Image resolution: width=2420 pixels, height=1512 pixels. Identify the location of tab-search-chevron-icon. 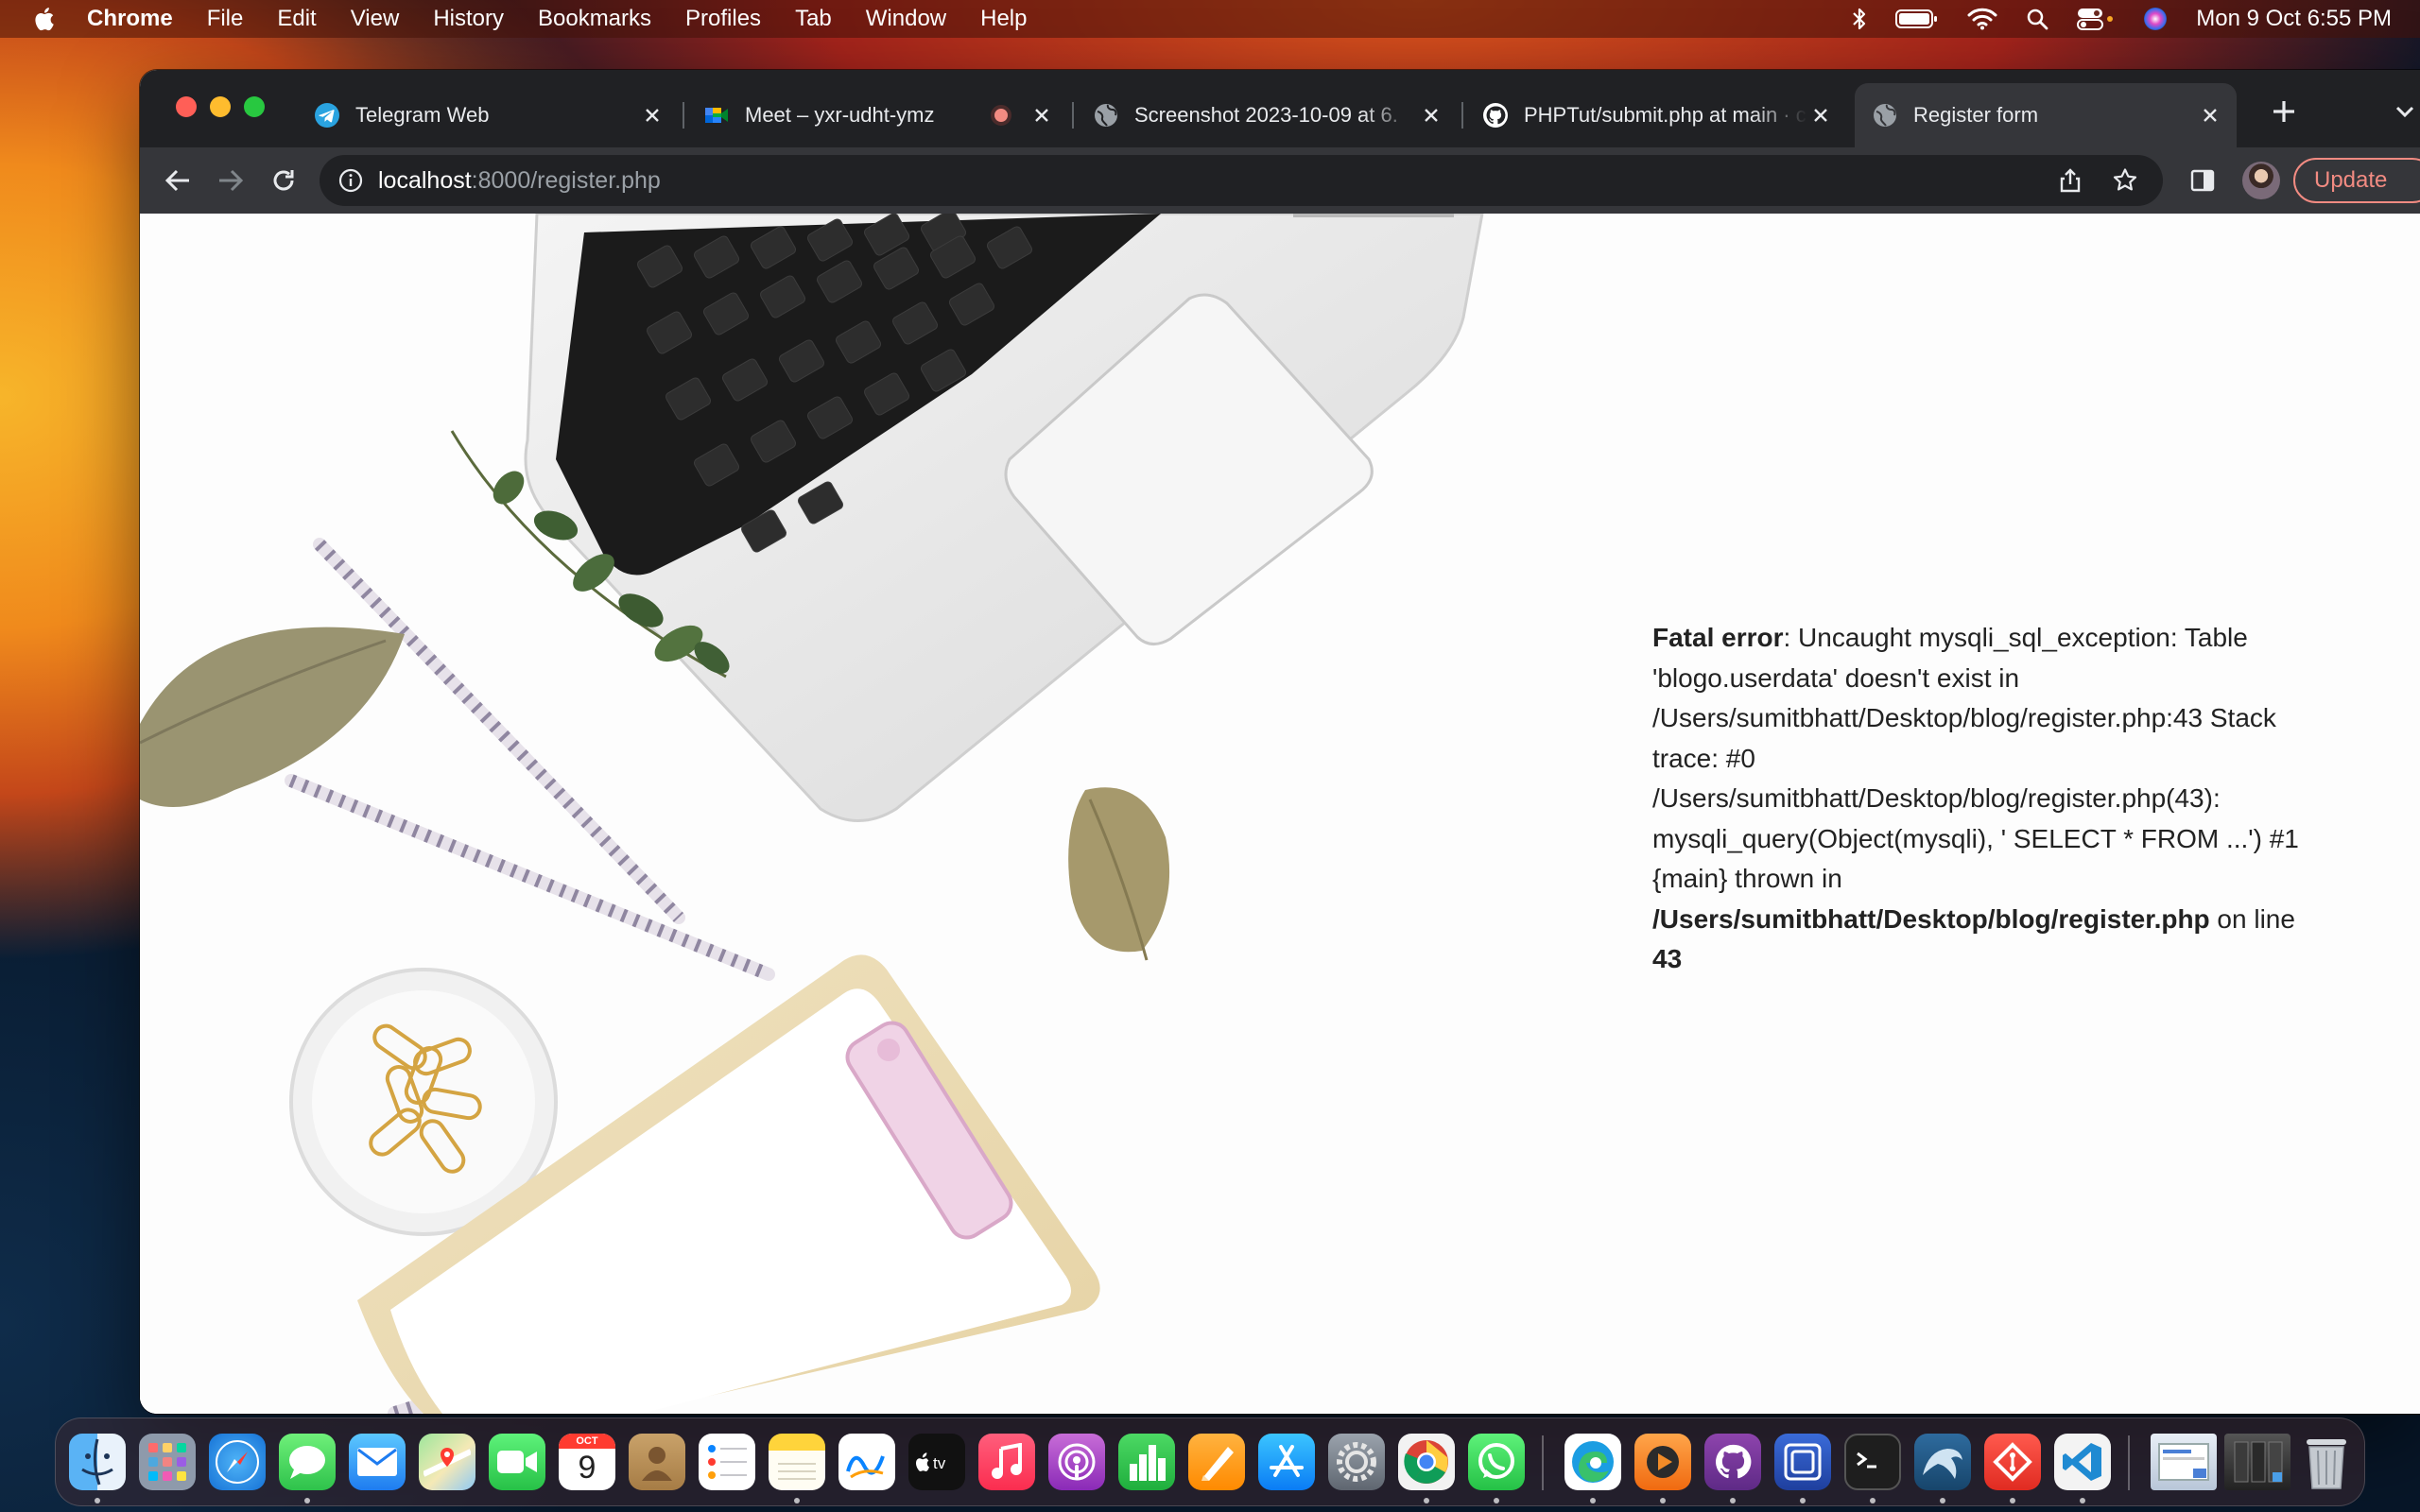
(2405, 111).